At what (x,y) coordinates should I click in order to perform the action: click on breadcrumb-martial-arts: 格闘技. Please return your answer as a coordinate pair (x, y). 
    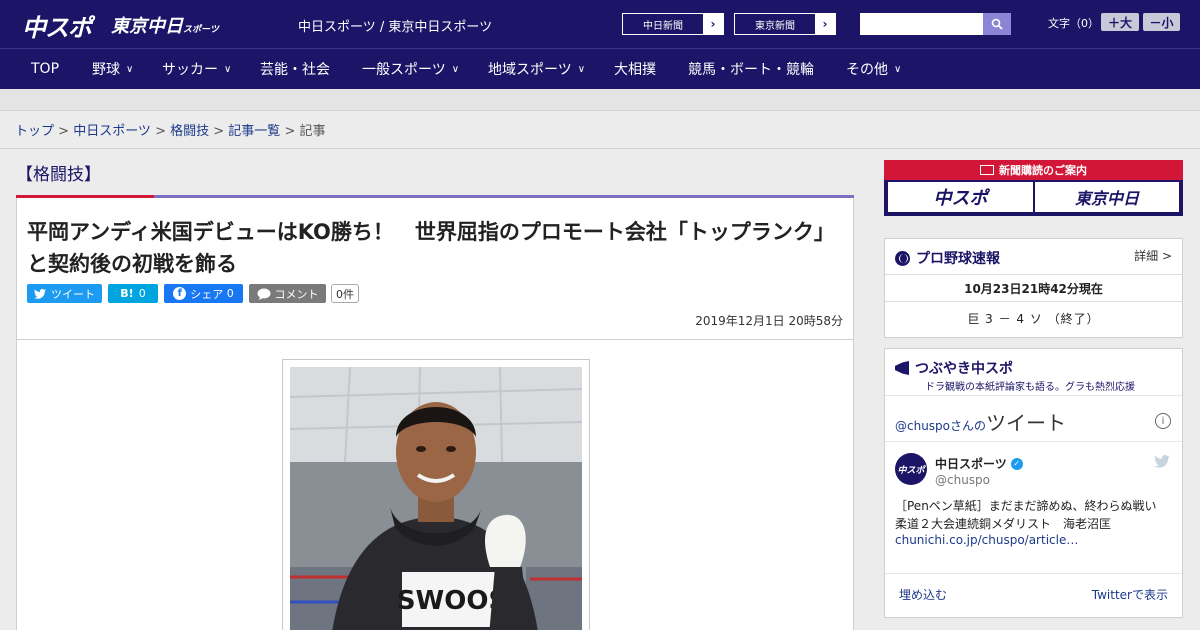
    Looking at the image, I should click on (189, 131).